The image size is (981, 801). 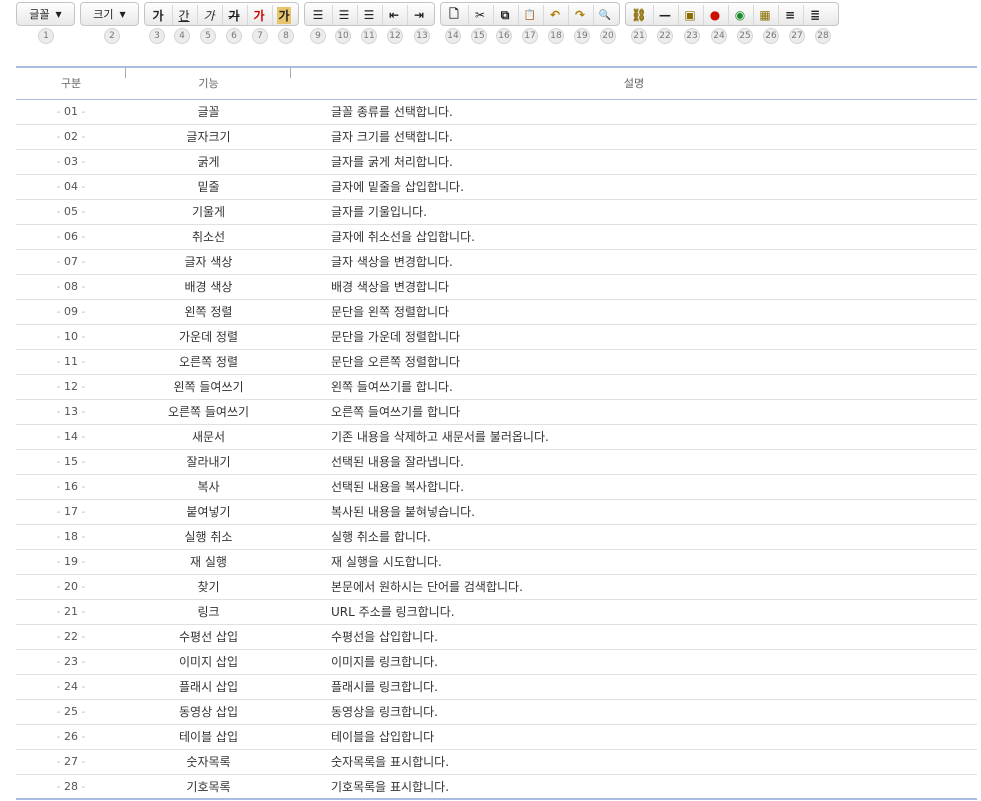 I want to click on table-row: - 16 - 복사 선택된 내용을 복사합니다., so click(x=496, y=487).